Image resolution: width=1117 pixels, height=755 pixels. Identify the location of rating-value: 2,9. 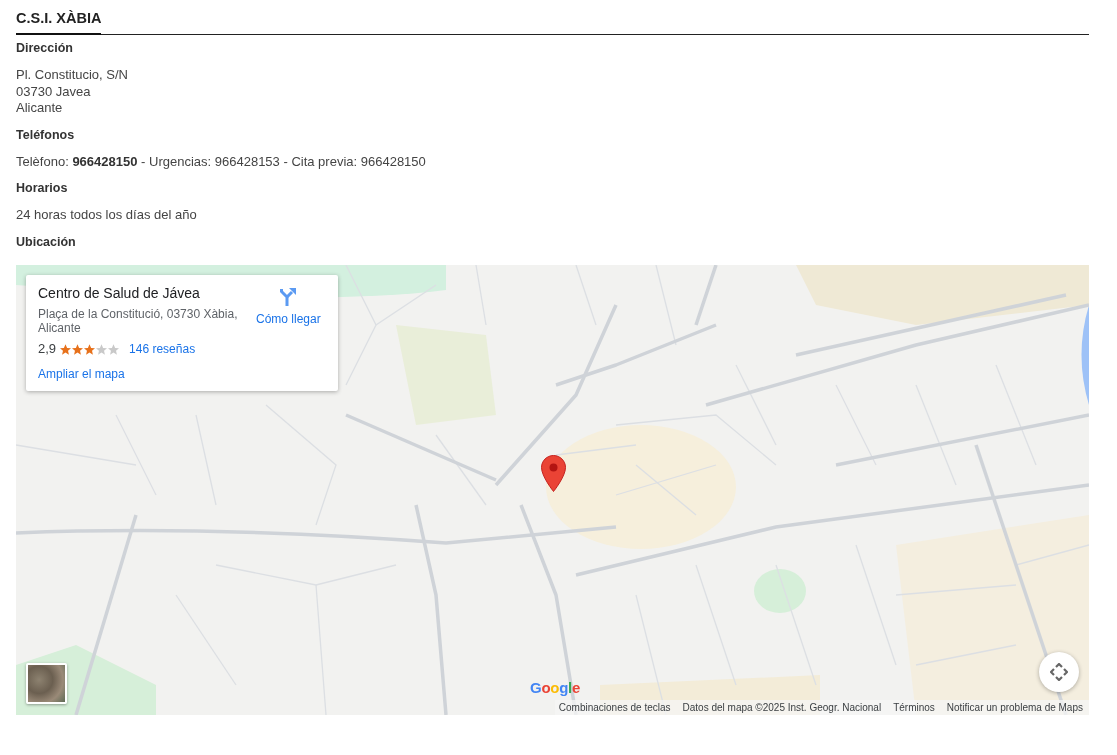
(47, 349).